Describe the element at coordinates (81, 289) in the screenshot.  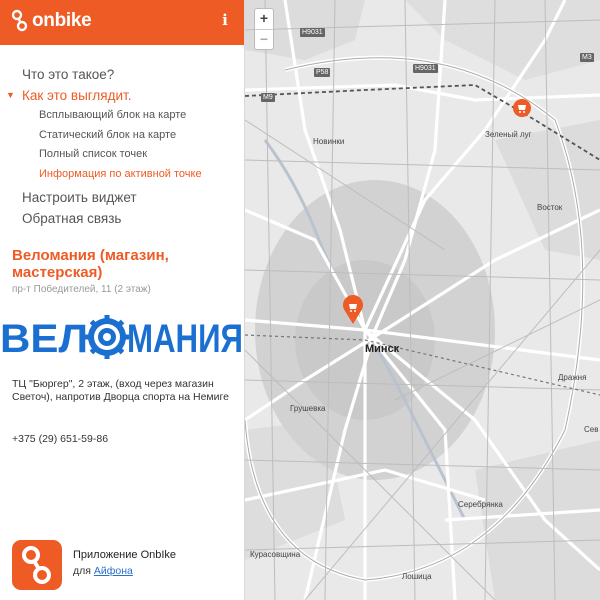
I see `place-address: пр-т Победителей, 11 (2 этаж)` at that location.